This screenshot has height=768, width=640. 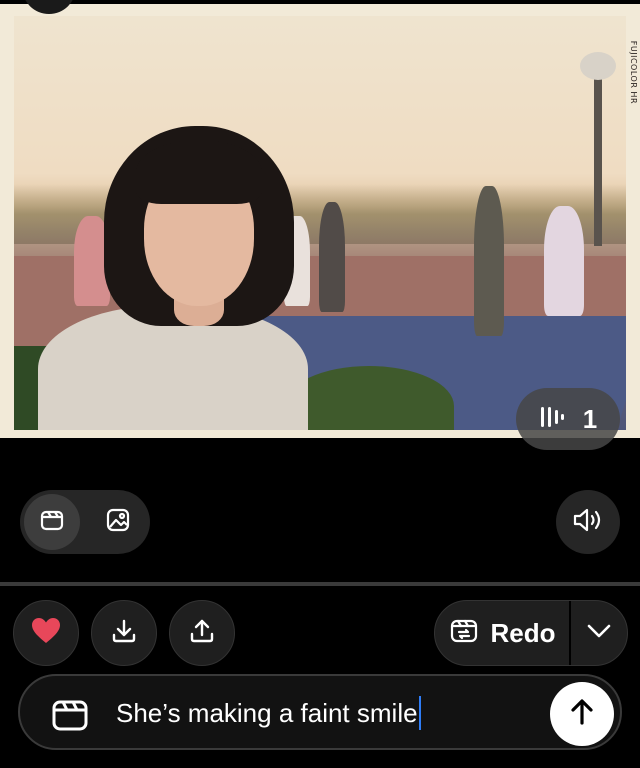 I want to click on variation-counter-pill: 1, so click(x=568, y=419).